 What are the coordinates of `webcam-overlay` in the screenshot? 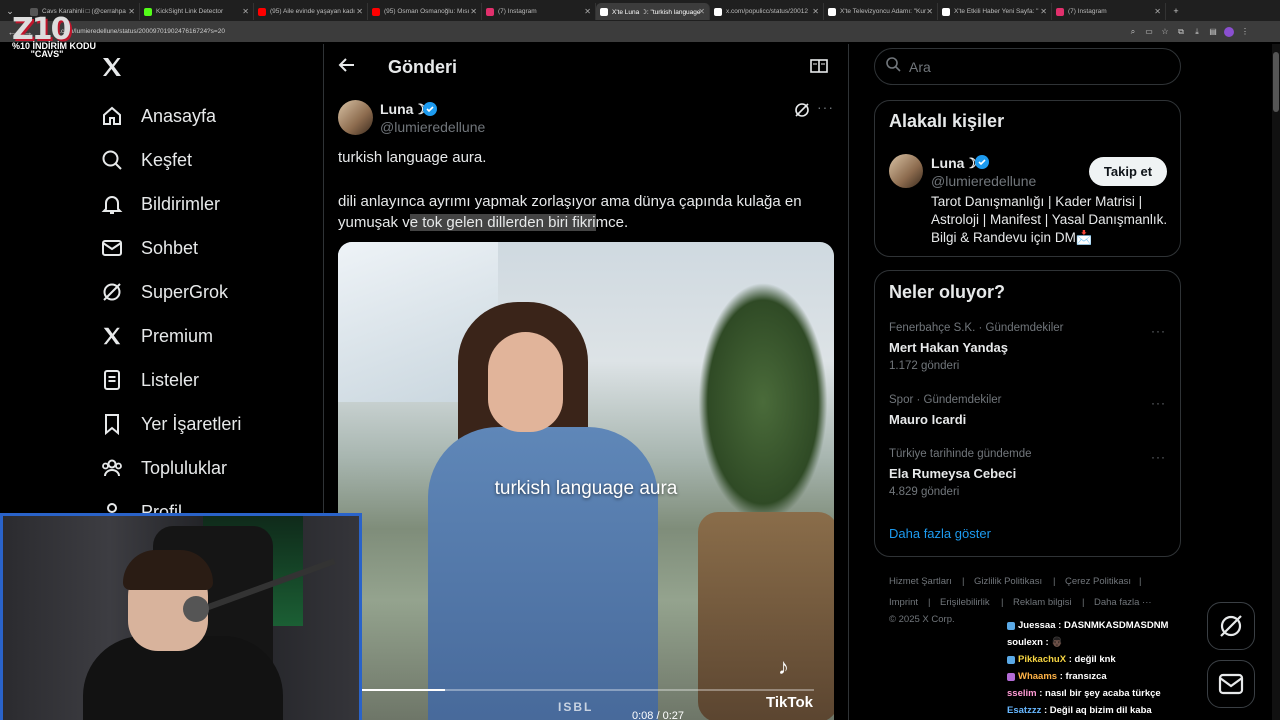 It's located at (181, 616).